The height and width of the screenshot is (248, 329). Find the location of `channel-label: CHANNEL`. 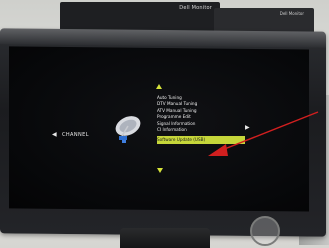

channel-label: CHANNEL is located at coordinates (75, 135).